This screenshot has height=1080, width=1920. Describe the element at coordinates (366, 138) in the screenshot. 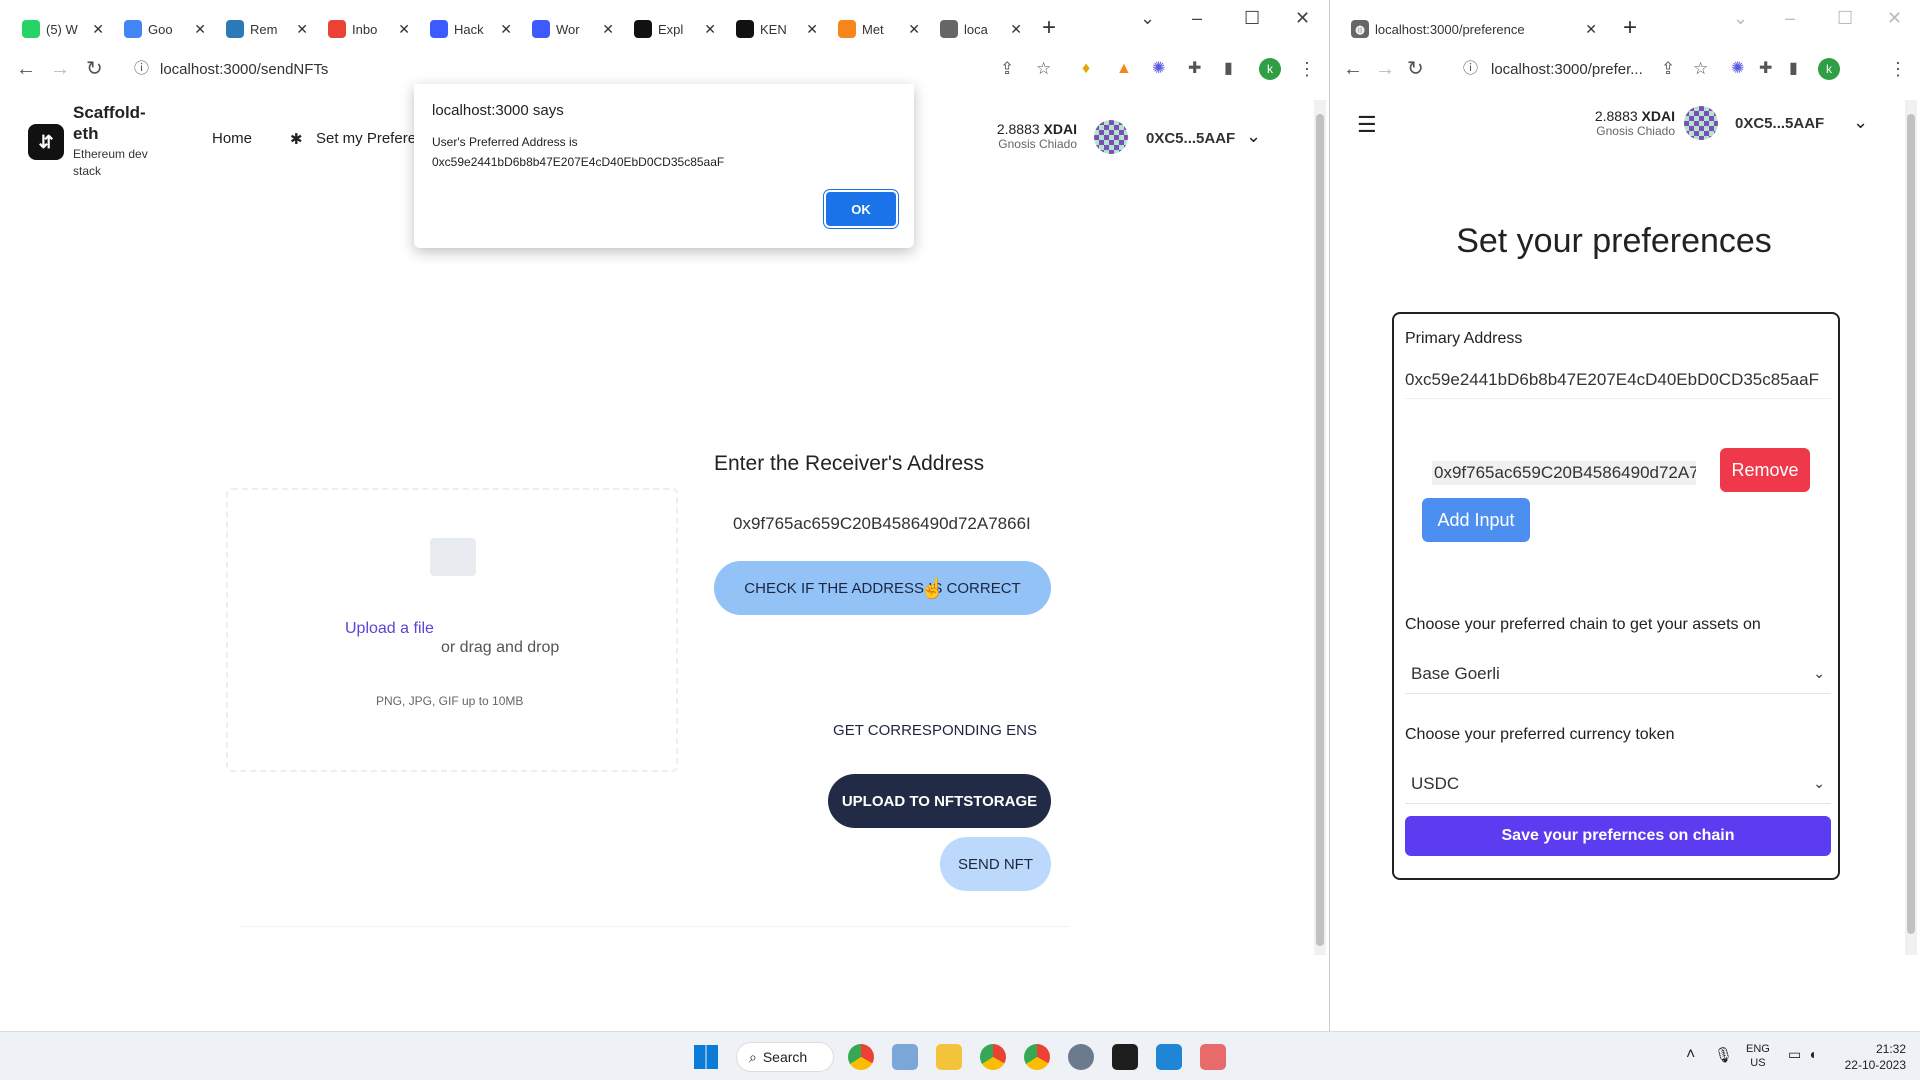

I see `nav-set-preferences-link: Set my Prefere` at that location.